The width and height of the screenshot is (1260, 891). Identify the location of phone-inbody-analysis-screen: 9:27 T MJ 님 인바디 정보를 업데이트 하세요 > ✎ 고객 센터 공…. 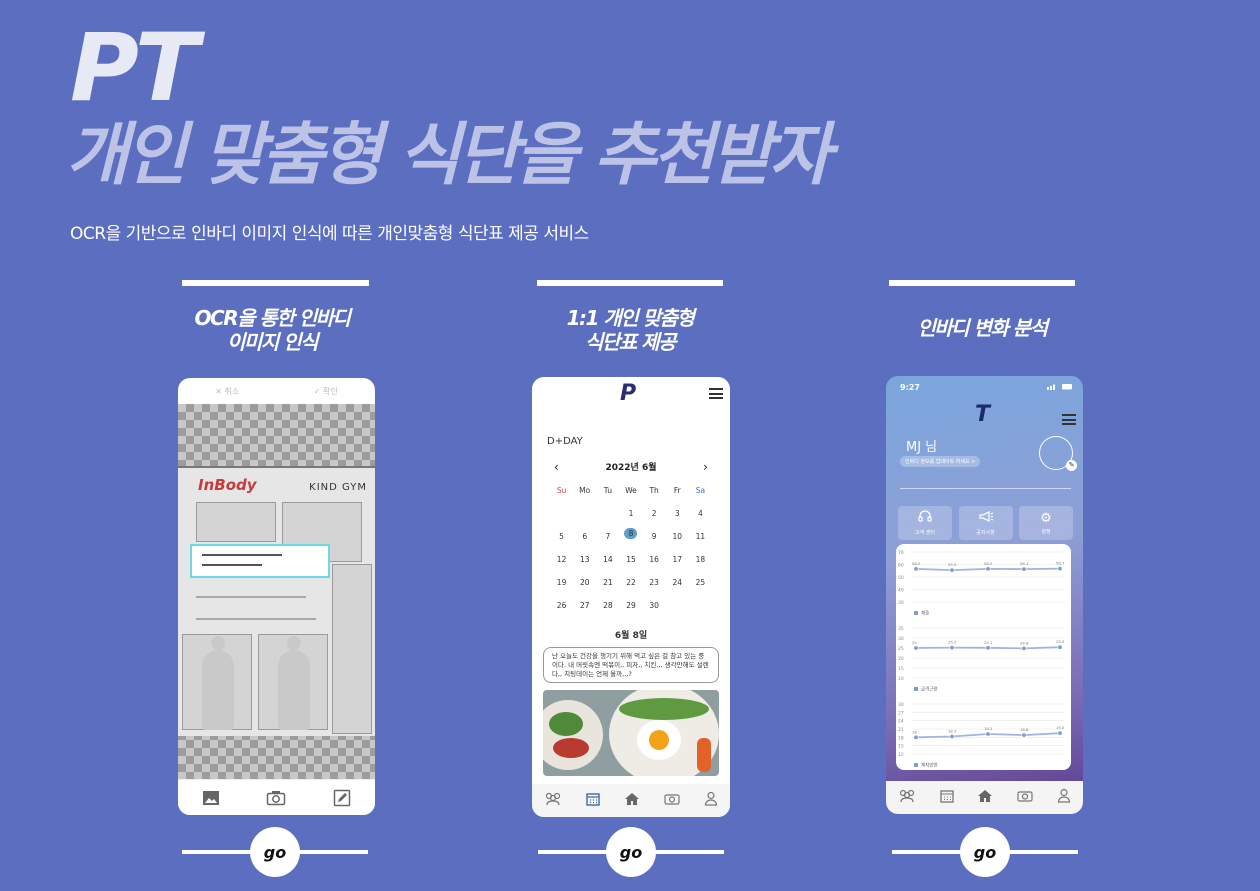
(984, 595).